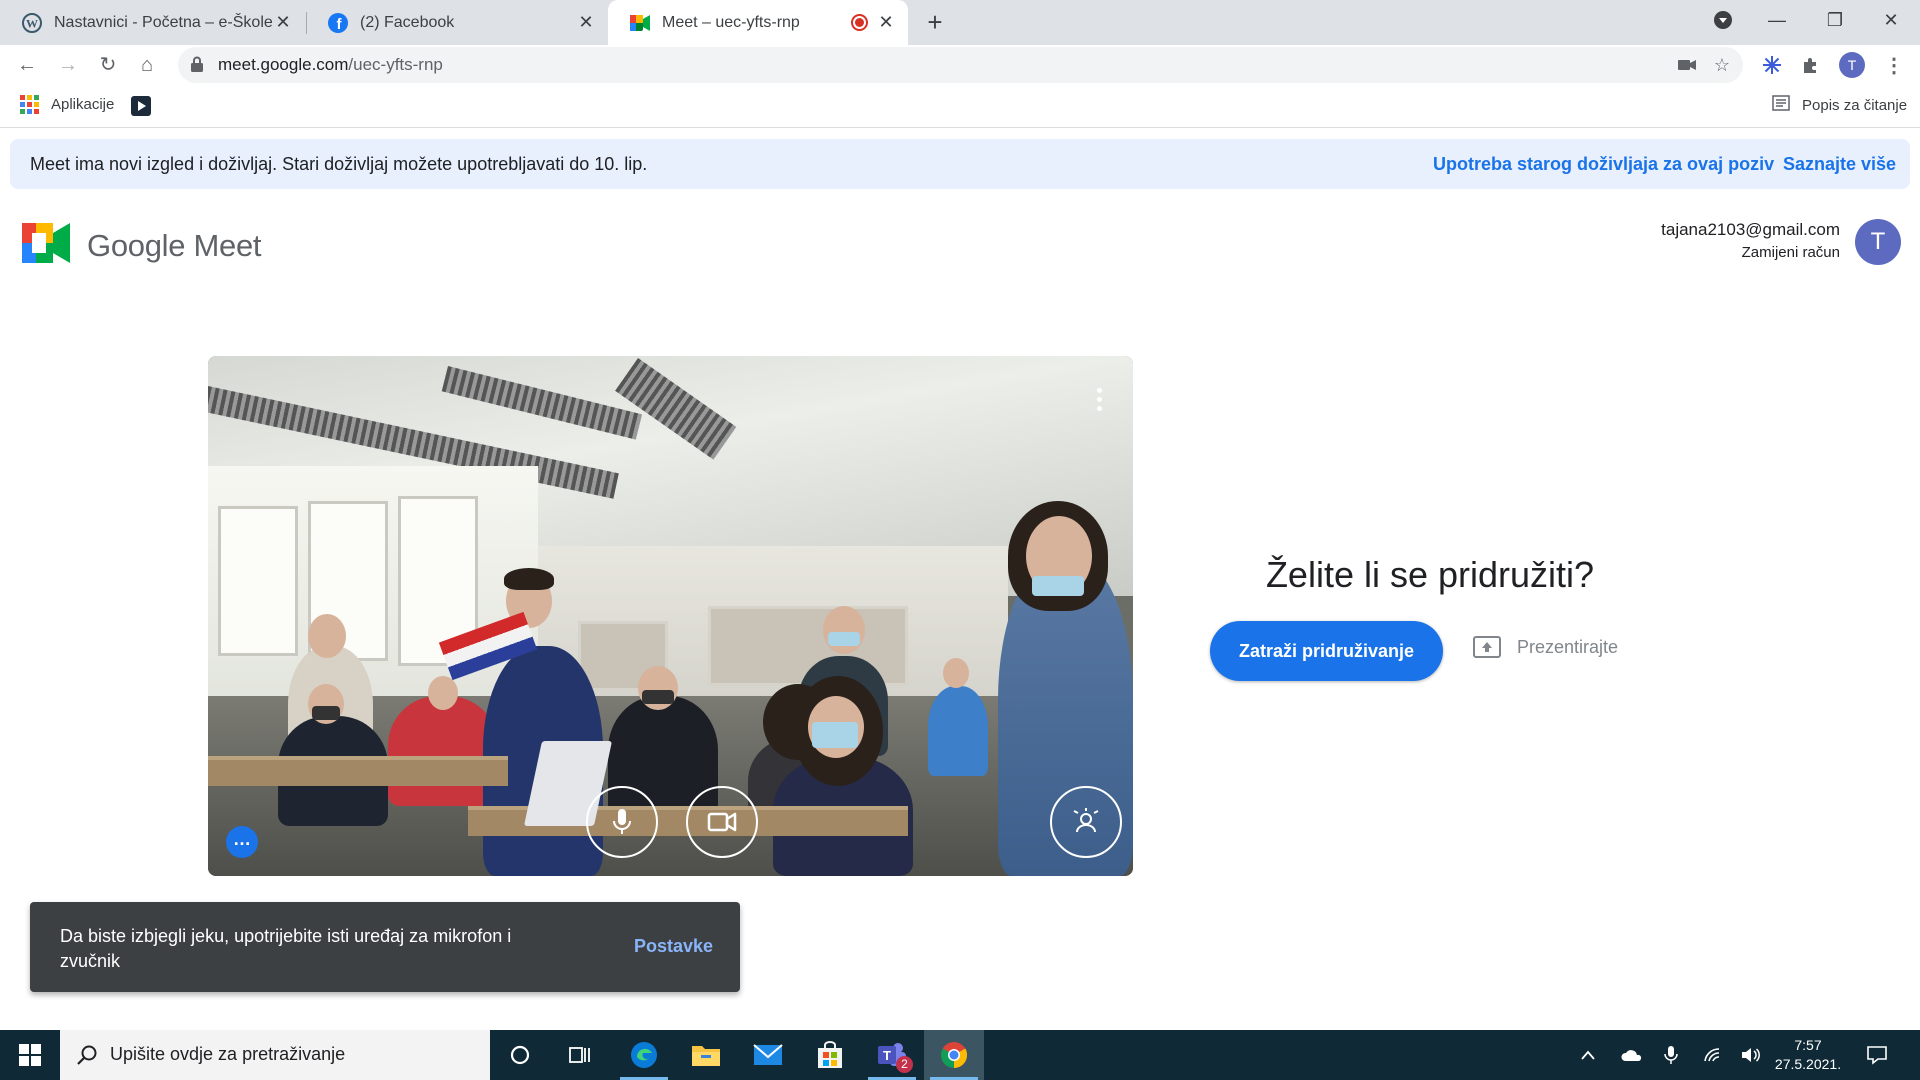 The image size is (1920, 1080). I want to click on microphone-icon, so click(622, 821).